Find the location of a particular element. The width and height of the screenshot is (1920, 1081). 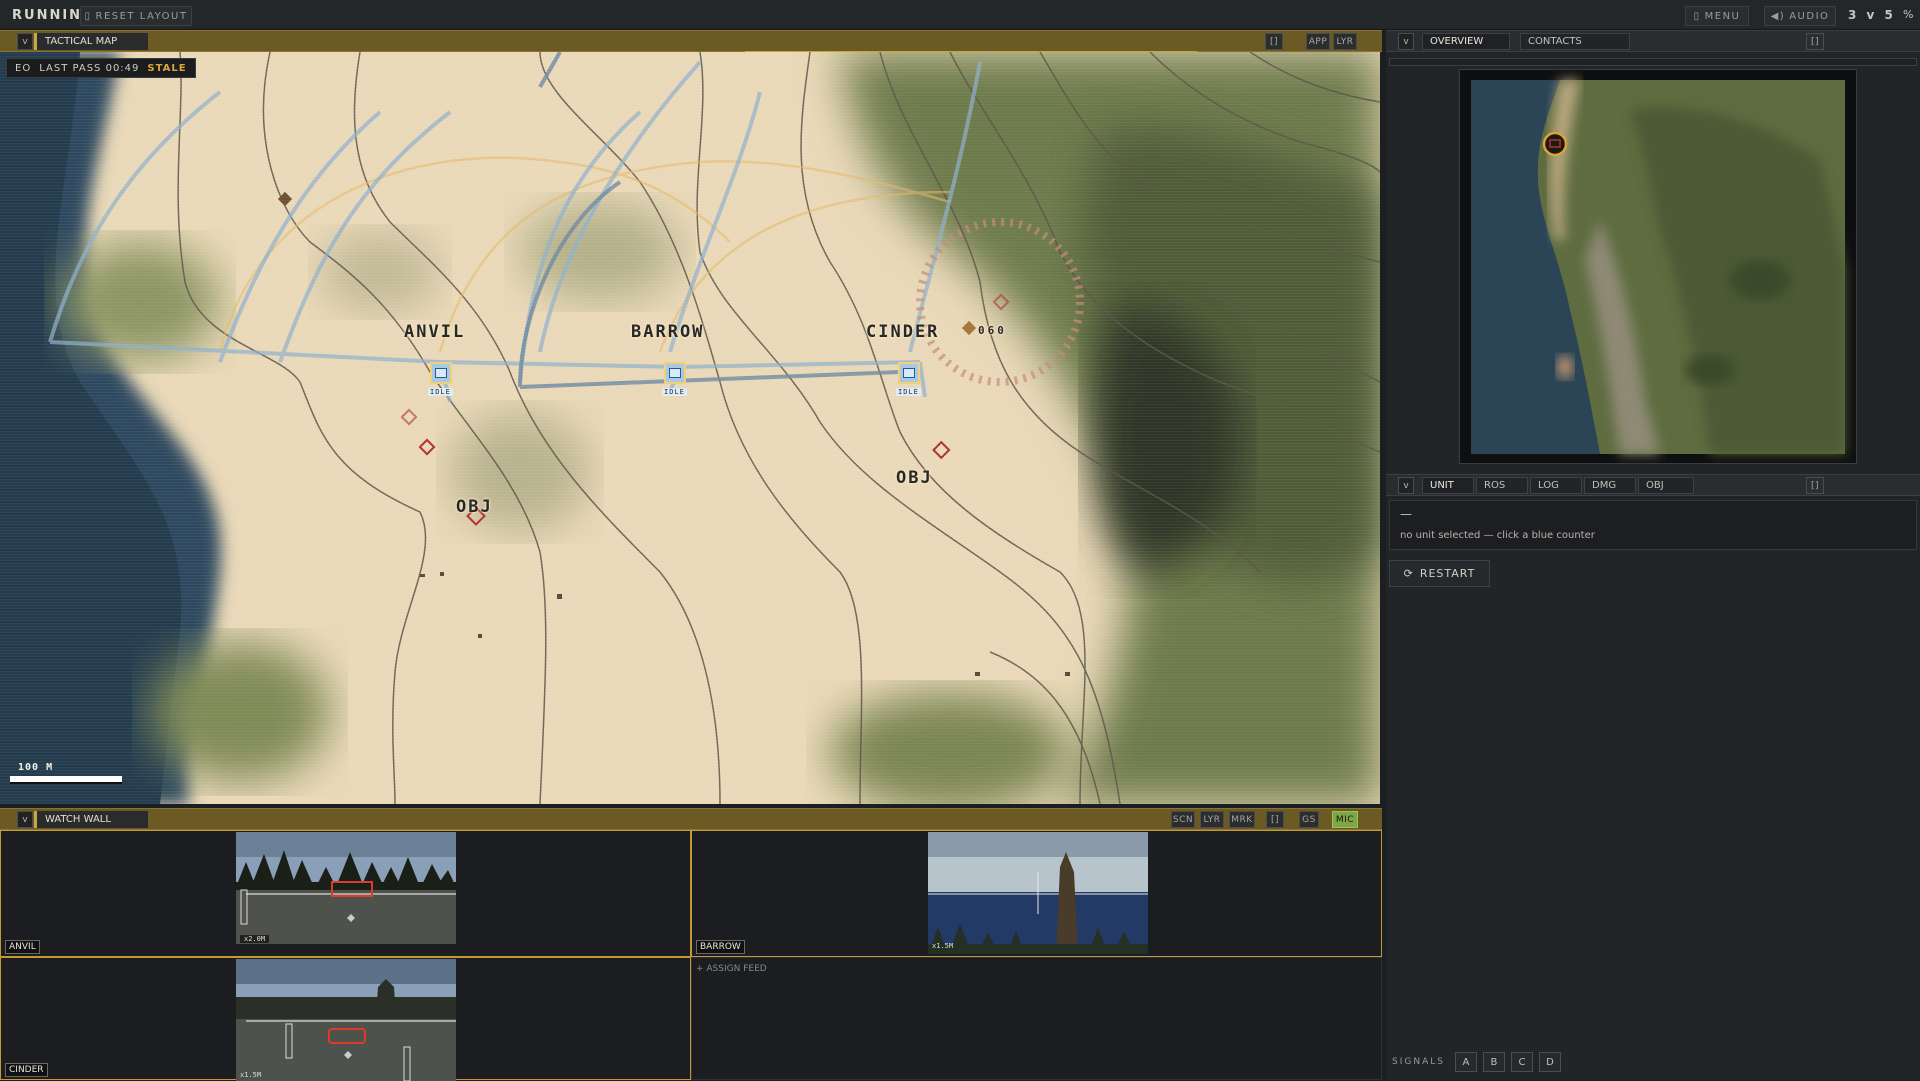

tab-obj: OBJ is located at coordinates (1666, 485).